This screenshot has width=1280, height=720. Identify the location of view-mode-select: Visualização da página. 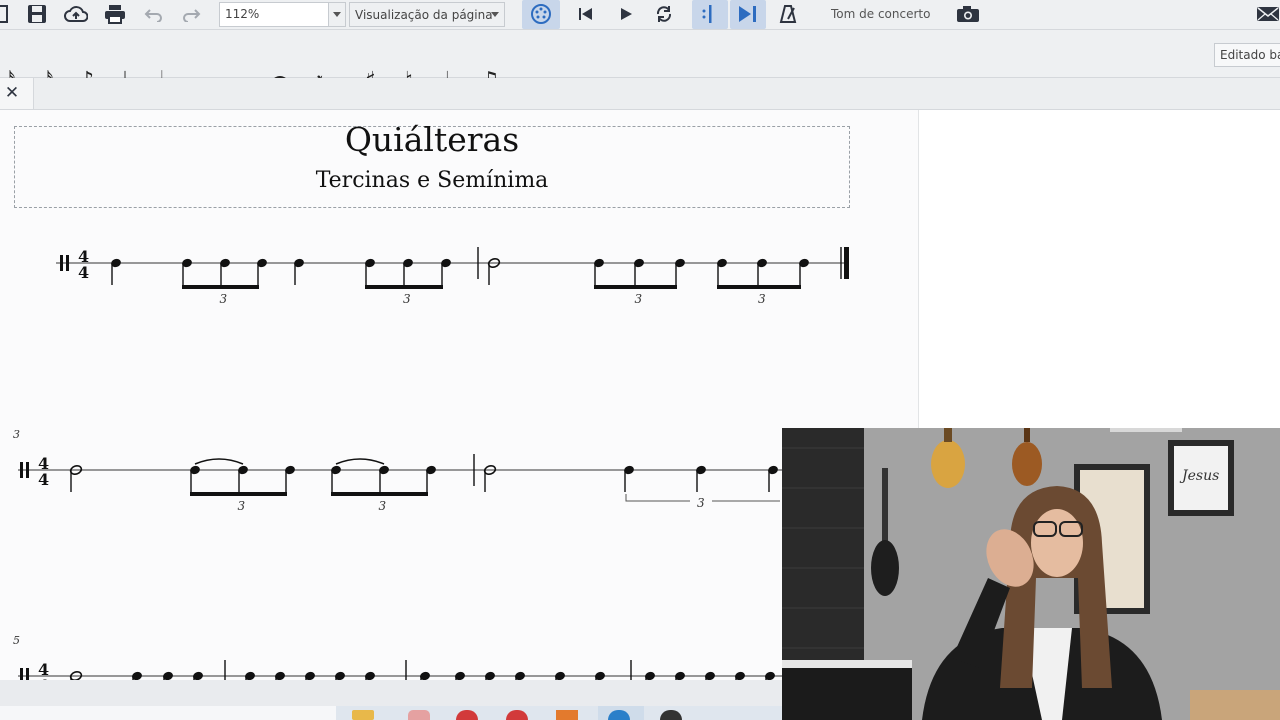
(427, 14).